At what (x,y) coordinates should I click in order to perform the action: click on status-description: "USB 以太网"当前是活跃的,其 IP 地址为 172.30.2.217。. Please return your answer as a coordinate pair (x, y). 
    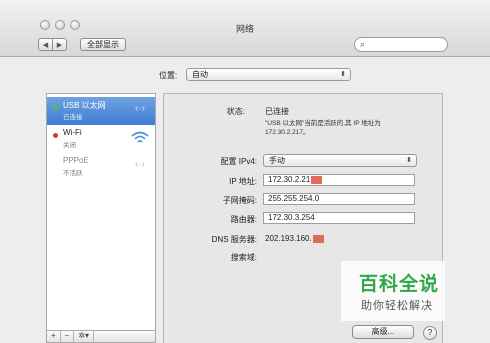
    Looking at the image, I should click on (323, 128).